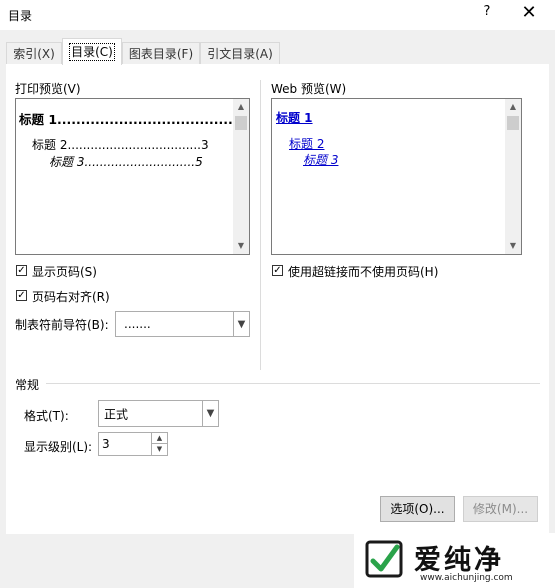 The image size is (555, 588). What do you see at coordinates (396, 176) in the screenshot?
I see `web-preview-box: 标题 1 标题 2 标题 3 ▲ ▼` at bounding box center [396, 176].